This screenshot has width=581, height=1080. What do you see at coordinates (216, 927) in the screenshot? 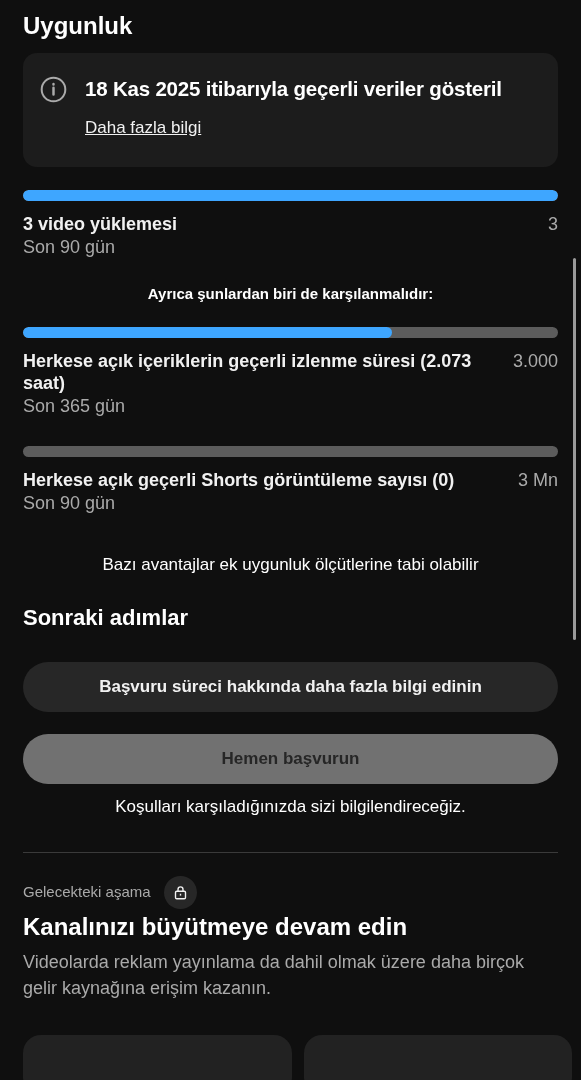
I see `stage-title: Kanalınızı büyütmeye devam edin` at bounding box center [216, 927].